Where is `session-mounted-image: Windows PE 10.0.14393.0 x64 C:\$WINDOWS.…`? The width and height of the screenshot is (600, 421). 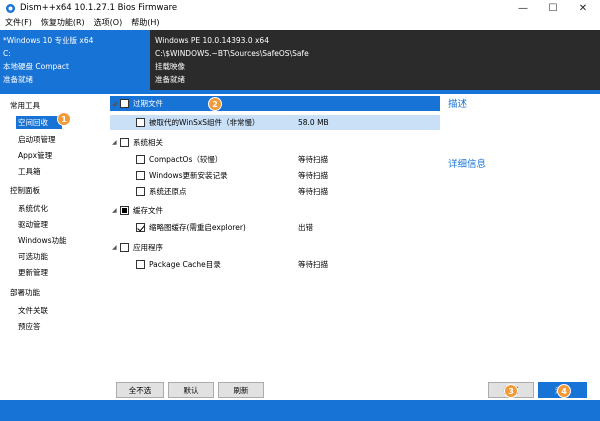
session-mounted-image: Windows PE 10.0.14393.0 x64 C:\$WINDOWS.… is located at coordinates (375, 60).